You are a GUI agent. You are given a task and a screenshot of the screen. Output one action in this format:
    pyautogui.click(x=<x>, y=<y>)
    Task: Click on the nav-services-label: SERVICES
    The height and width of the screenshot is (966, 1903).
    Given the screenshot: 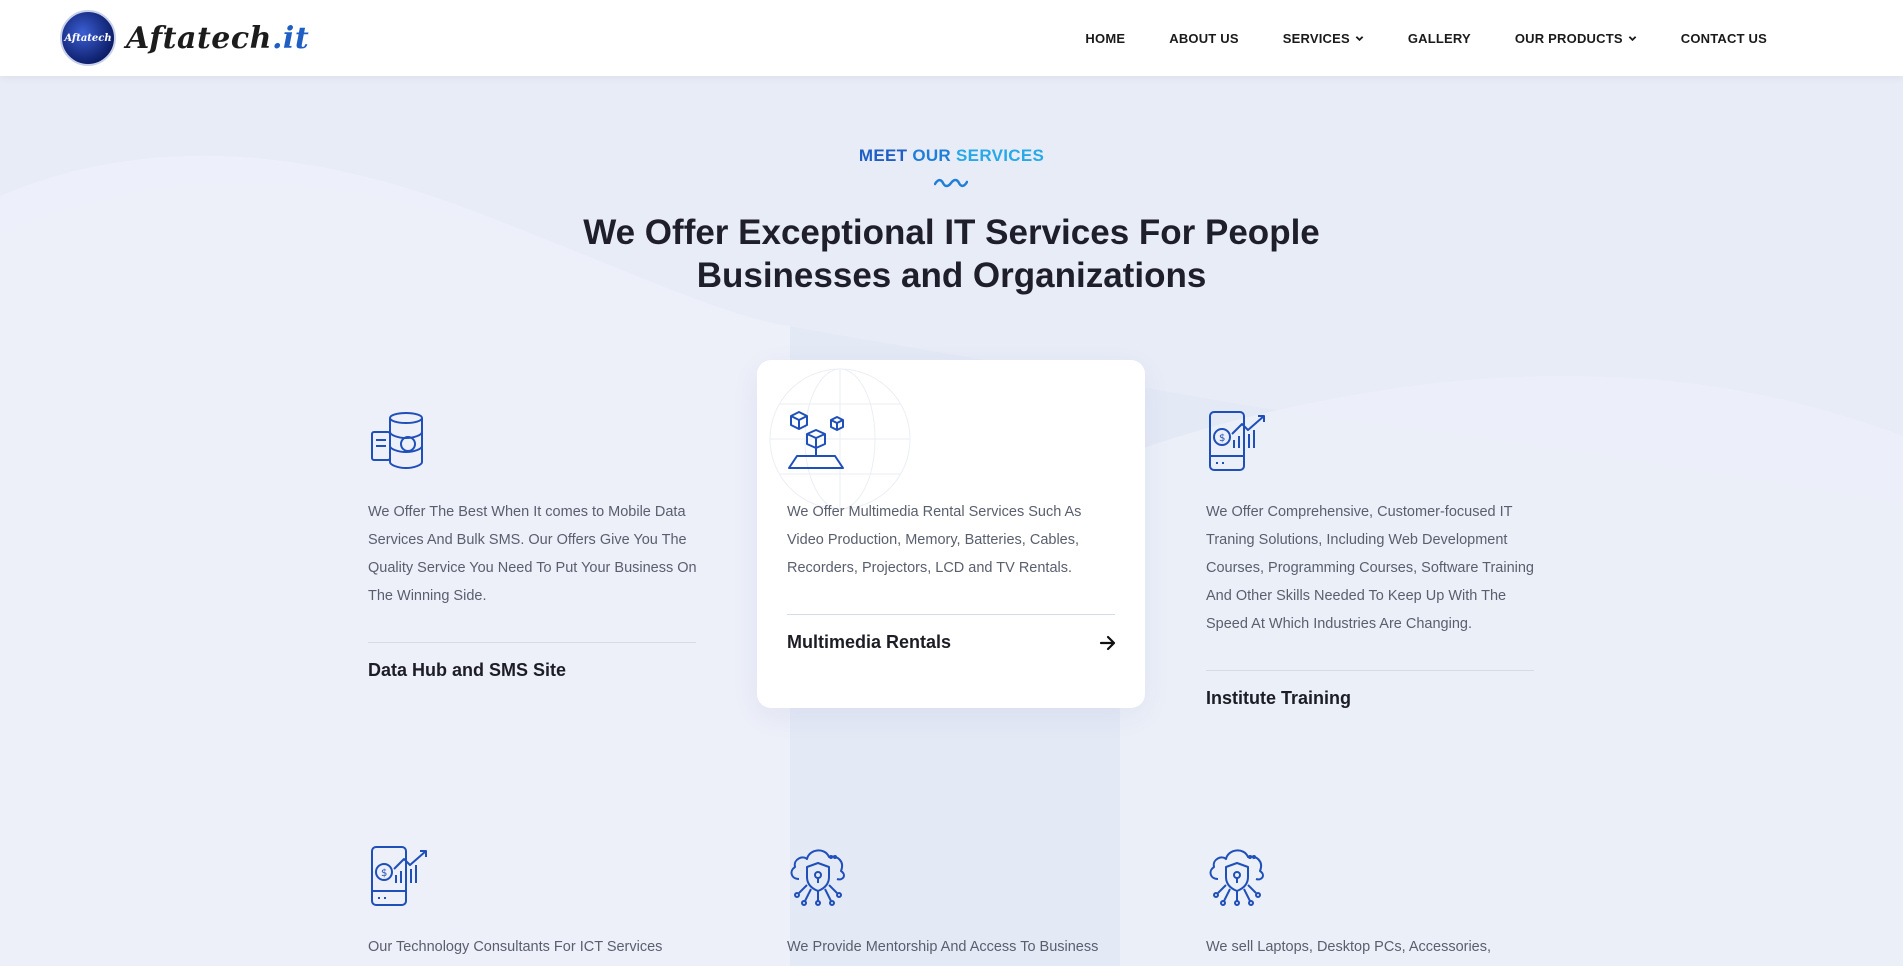 What is the action you would take?
    pyautogui.click(x=1316, y=38)
    